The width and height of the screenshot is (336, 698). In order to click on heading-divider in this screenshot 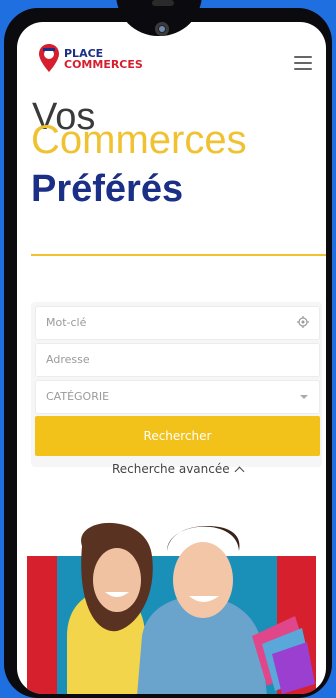, I will do `click(178, 255)`.